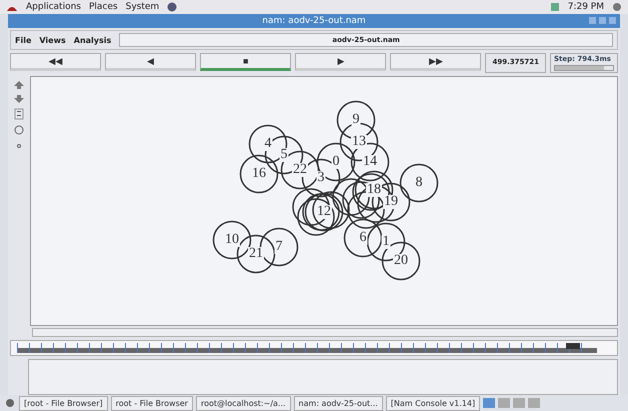 The width and height of the screenshot is (628, 411). I want to click on circle-icon, so click(19, 130).